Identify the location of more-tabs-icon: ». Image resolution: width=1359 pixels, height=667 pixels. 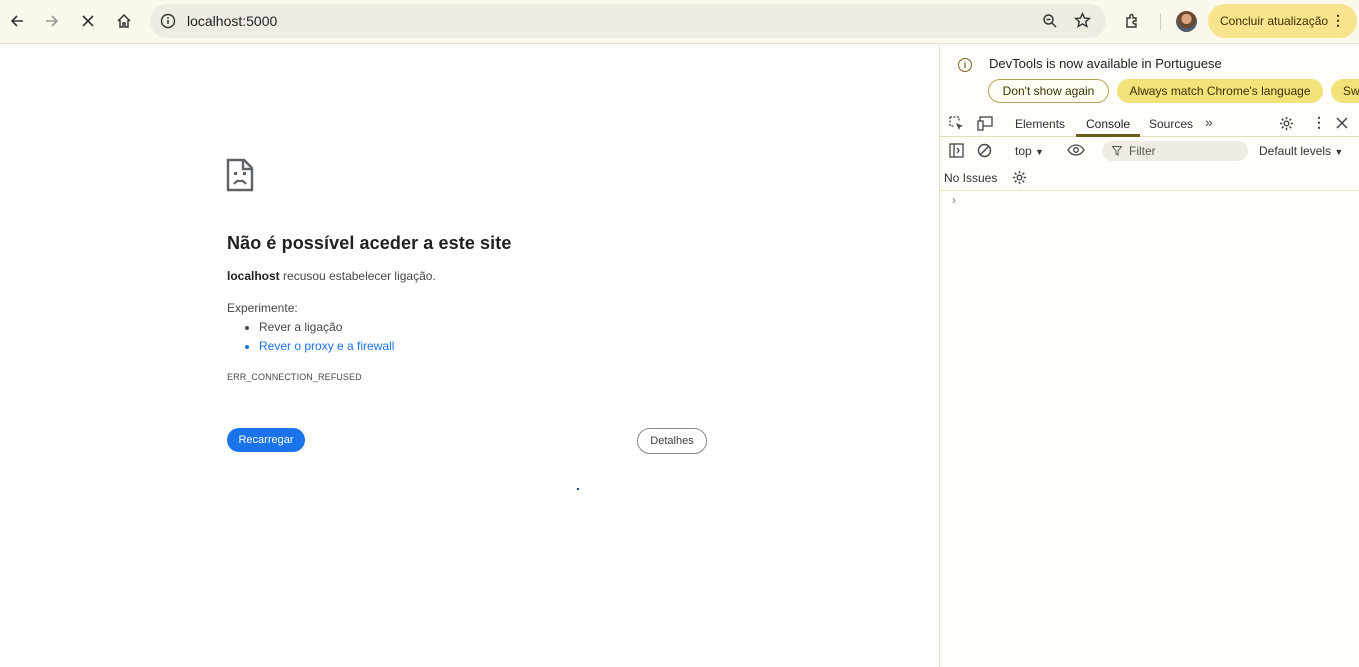
(1209, 122).